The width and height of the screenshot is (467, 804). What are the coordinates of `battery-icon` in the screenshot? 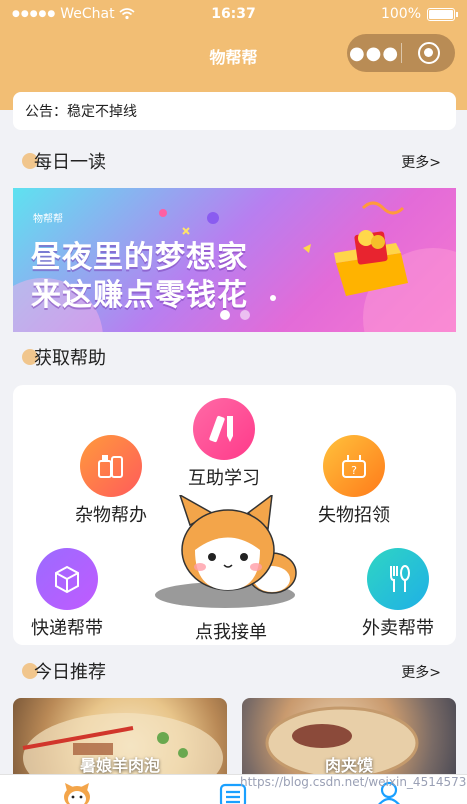 It's located at (442, 14).